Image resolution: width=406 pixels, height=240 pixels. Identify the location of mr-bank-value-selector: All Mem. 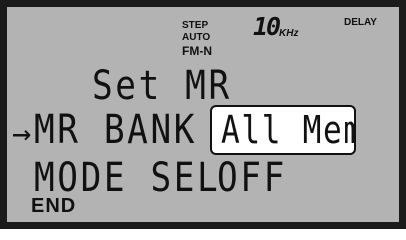
(283, 130).